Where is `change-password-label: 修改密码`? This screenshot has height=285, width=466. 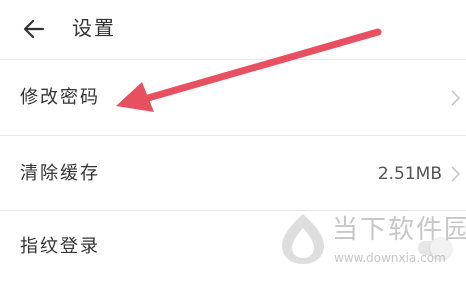
change-password-label: 修改密码 is located at coordinates (60, 97).